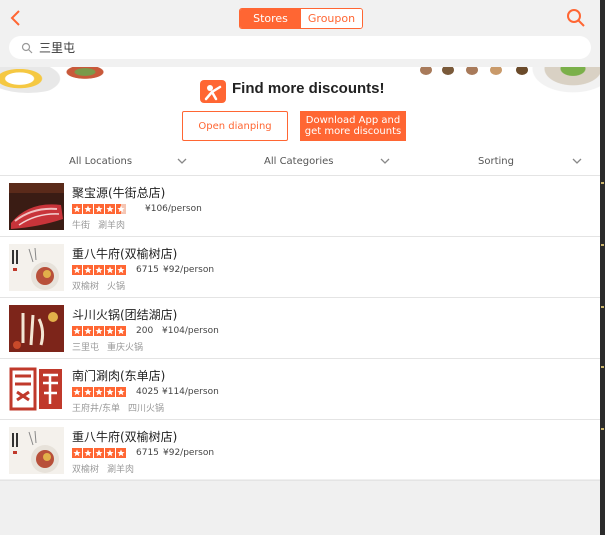  I want to click on filter-sorting: Sorting, so click(533, 161).